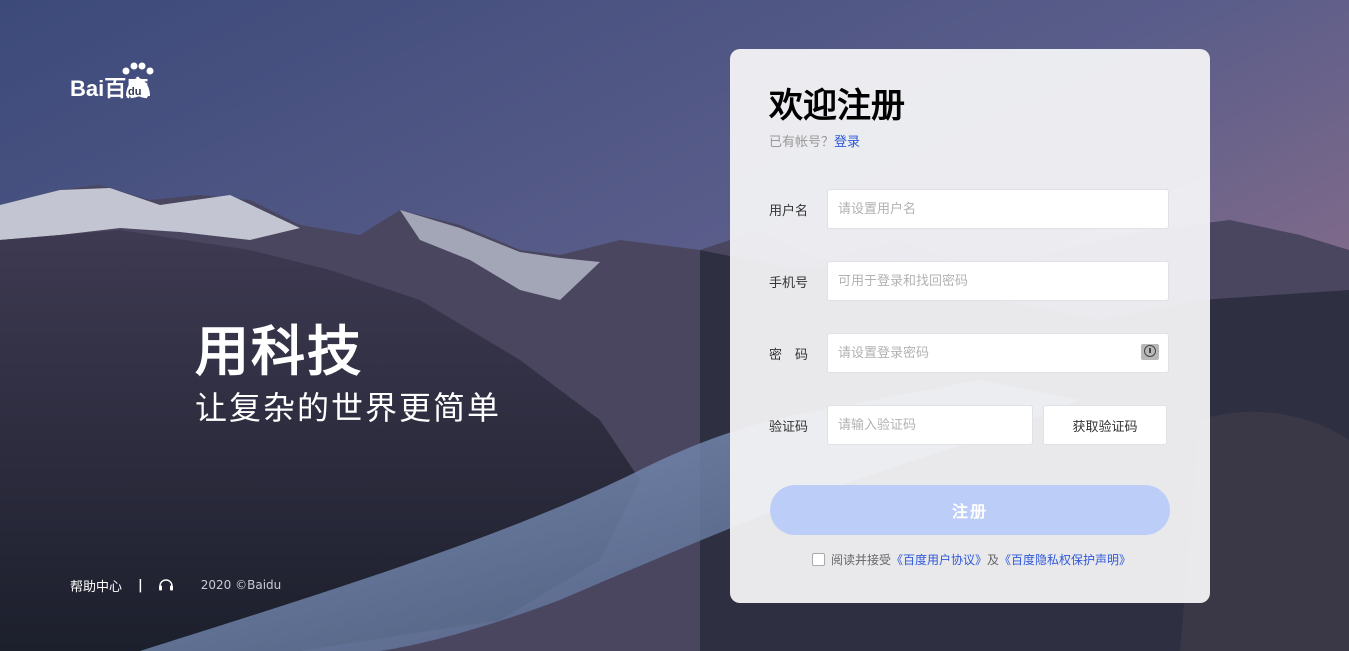 The image size is (1349, 651). Describe the element at coordinates (96, 585) in the screenshot. I see `help-center-link: 帮助中心` at that location.